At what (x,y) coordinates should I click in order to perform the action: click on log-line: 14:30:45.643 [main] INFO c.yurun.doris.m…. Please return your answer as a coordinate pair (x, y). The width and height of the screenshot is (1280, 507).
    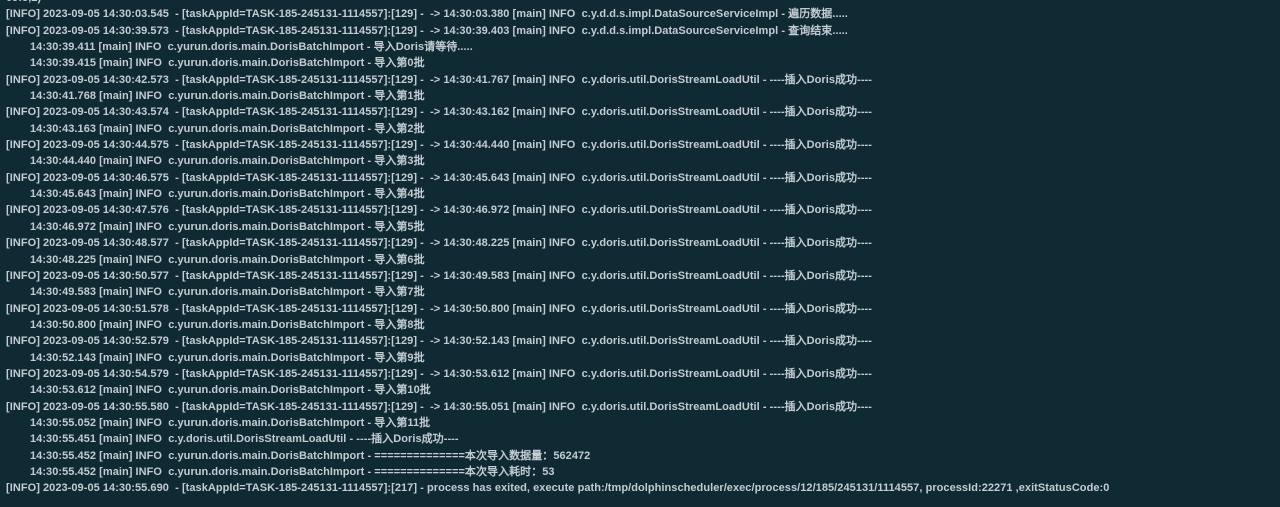
    Looking at the image, I should click on (227, 194).